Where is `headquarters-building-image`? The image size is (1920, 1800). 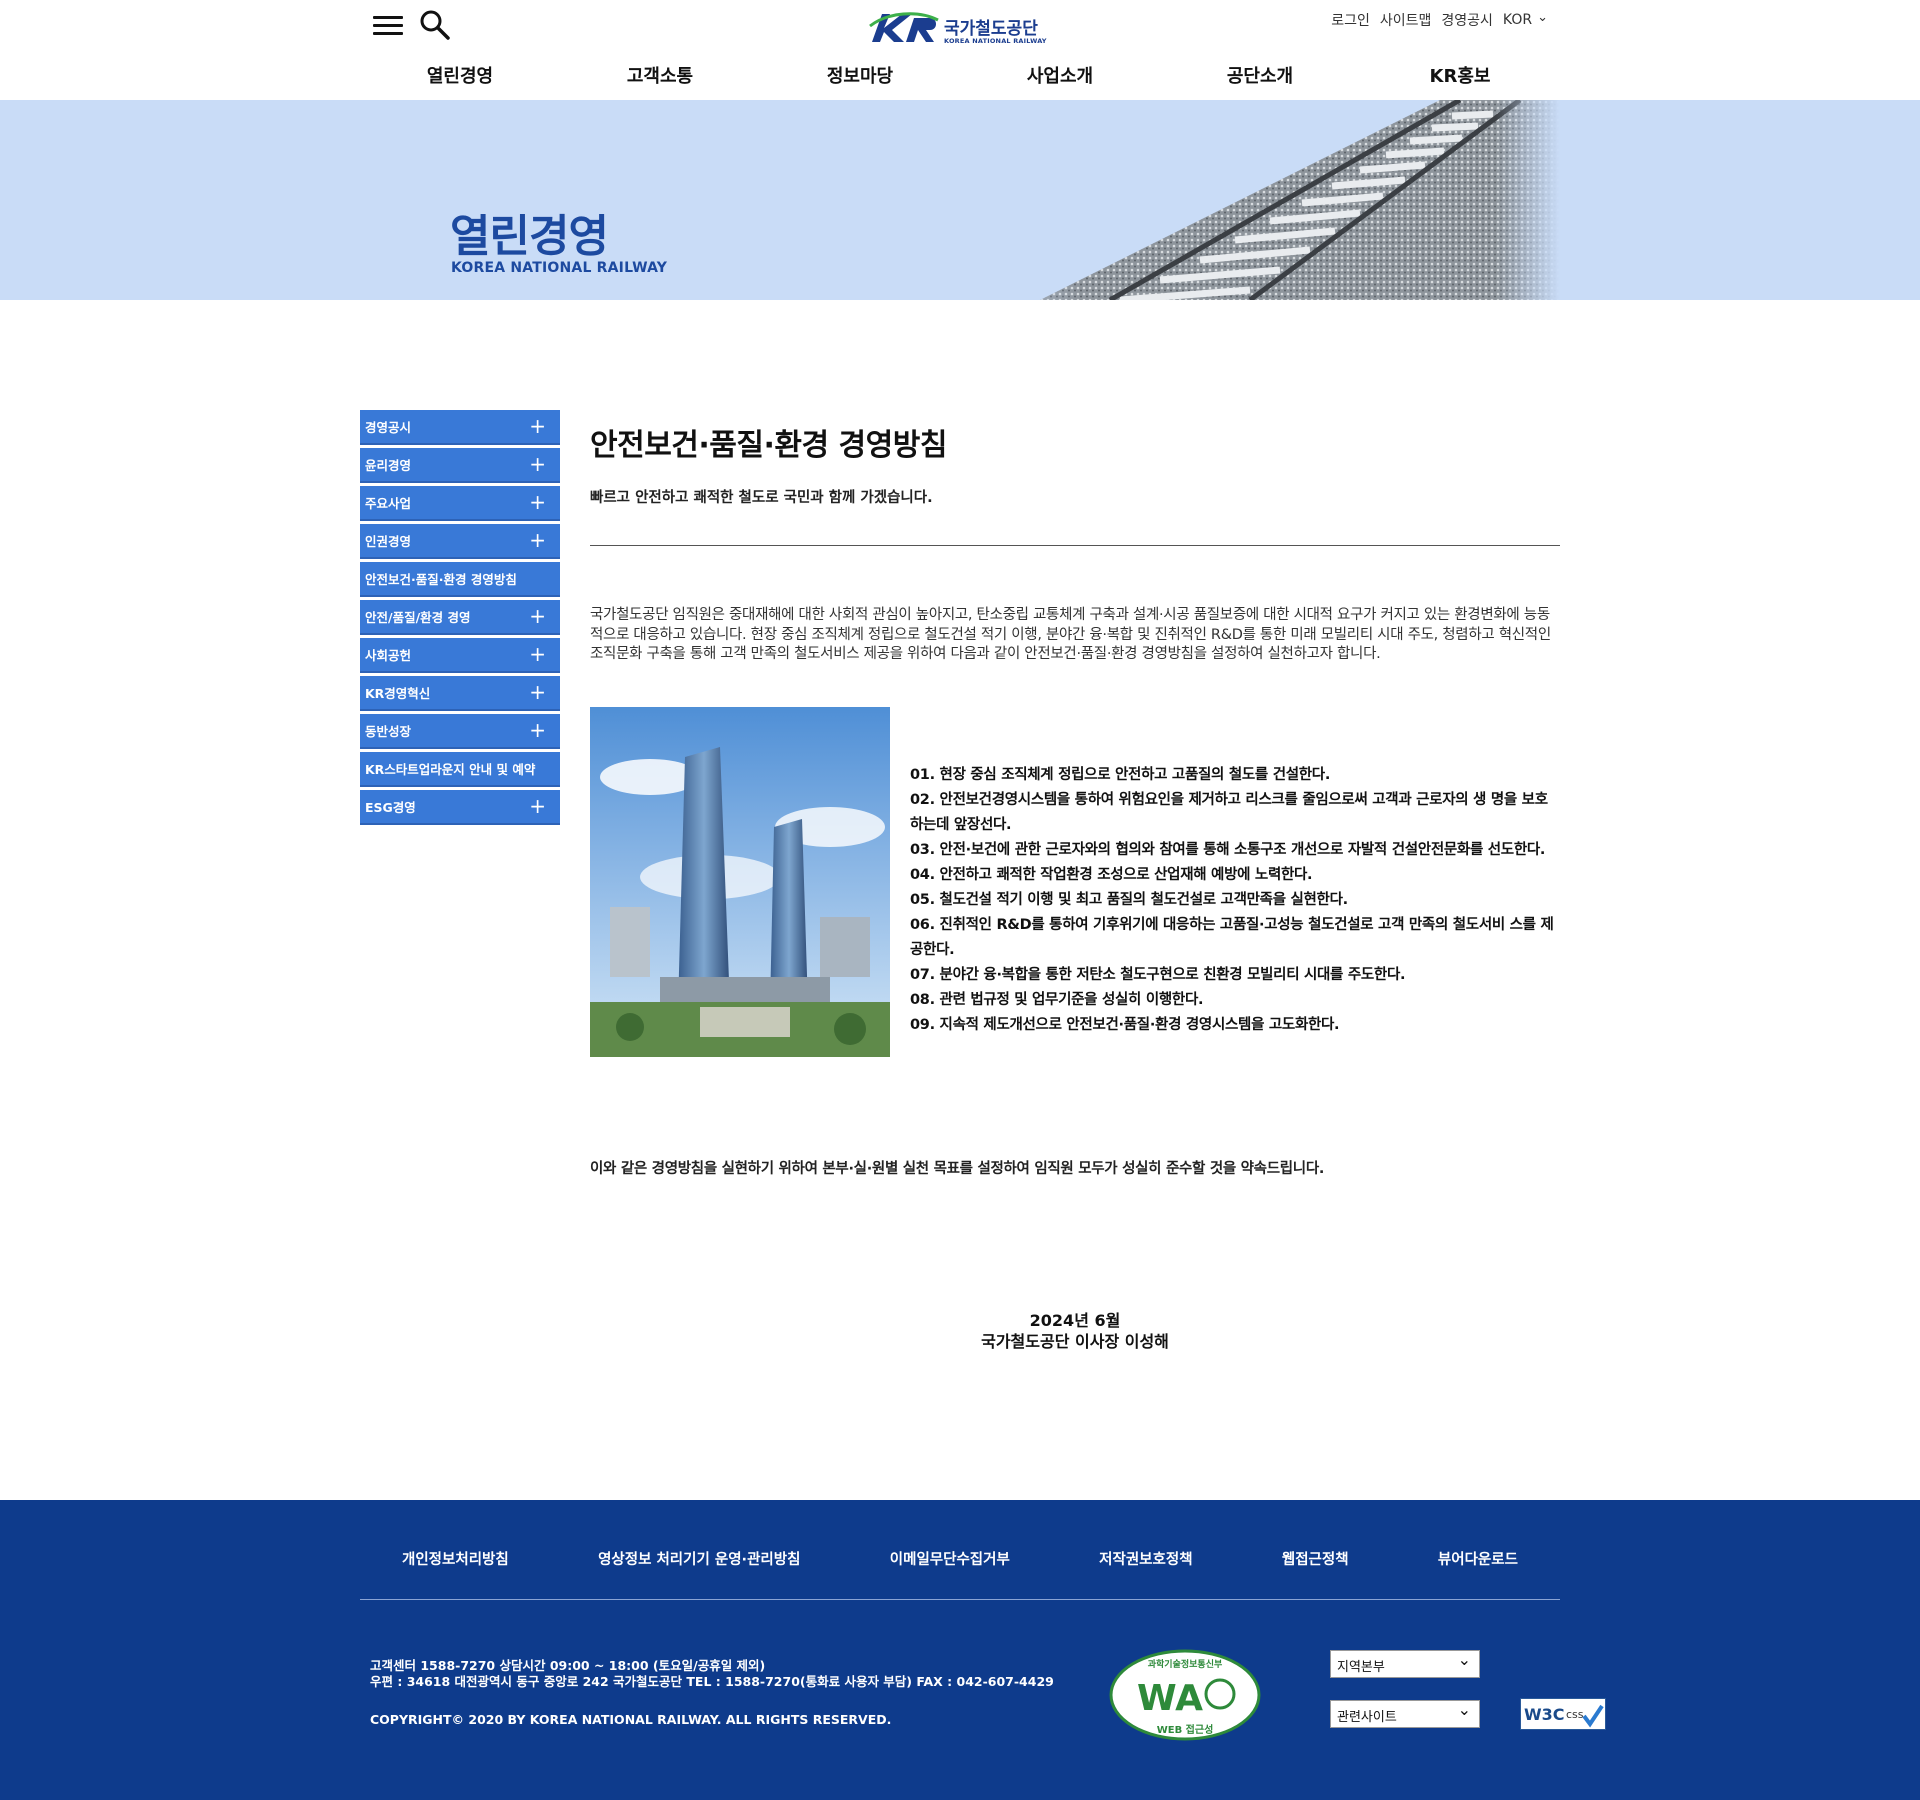
headquarters-building-image is located at coordinates (740, 881).